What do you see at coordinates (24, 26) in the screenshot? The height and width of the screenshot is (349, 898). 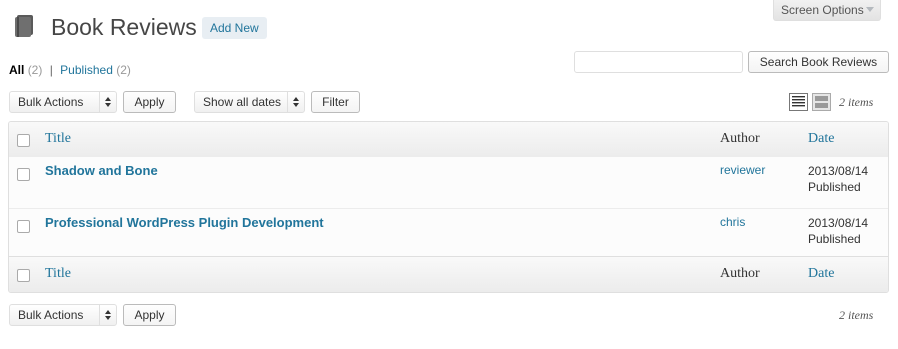 I see `book-icon` at bounding box center [24, 26].